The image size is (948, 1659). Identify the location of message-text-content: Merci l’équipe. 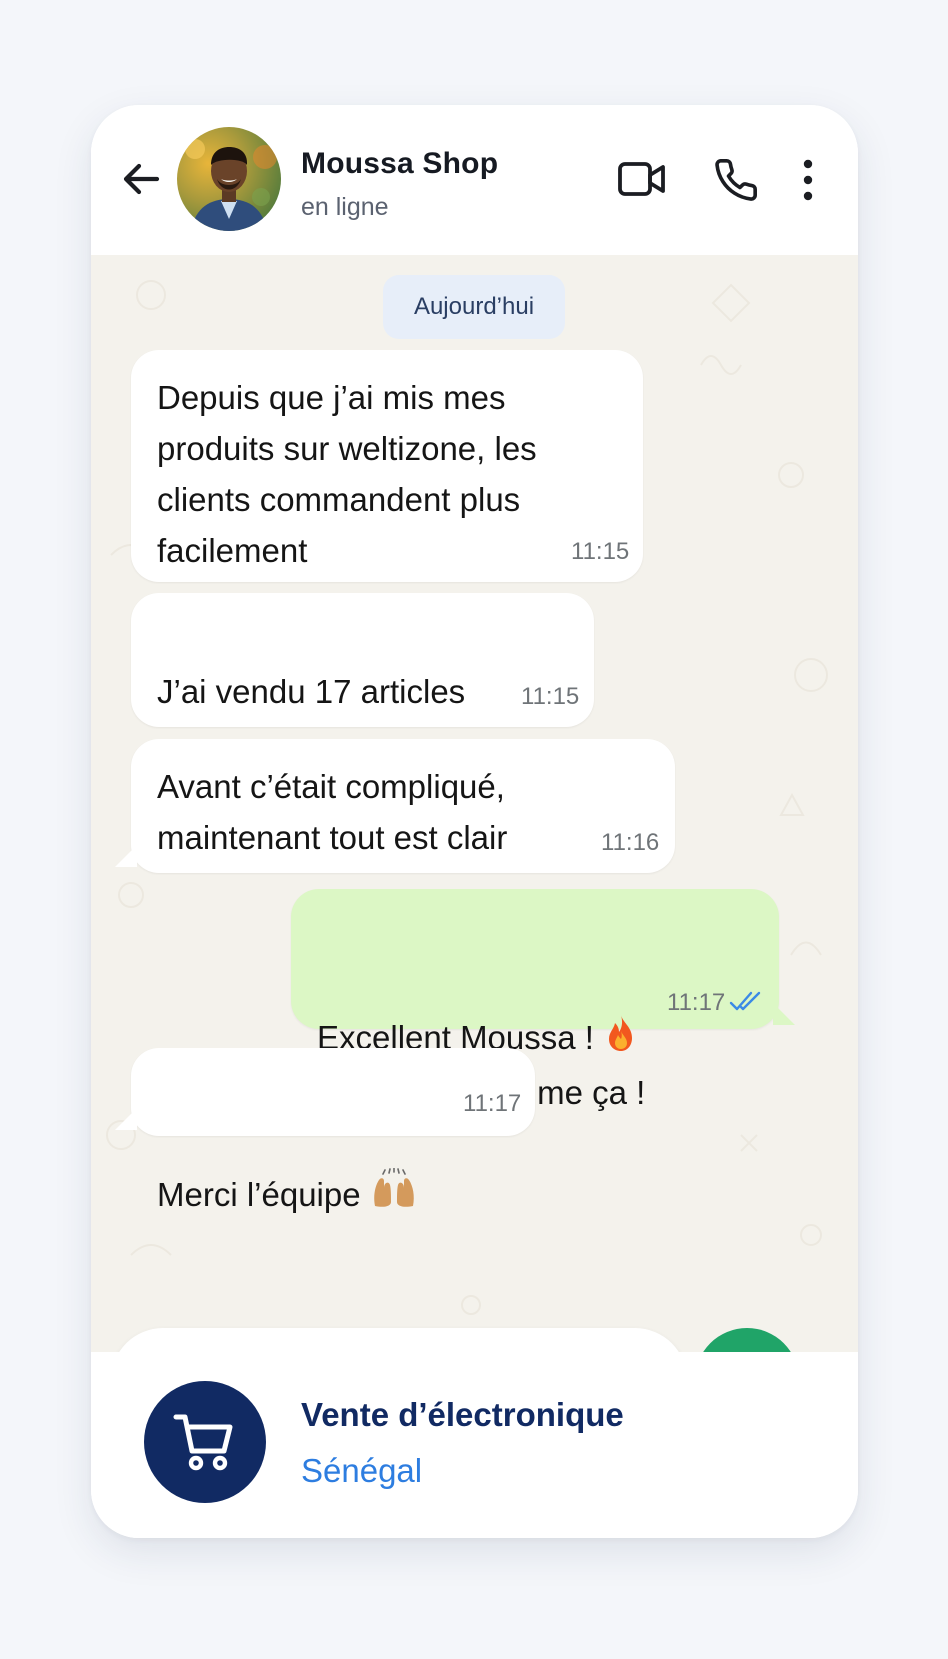
(259, 1194).